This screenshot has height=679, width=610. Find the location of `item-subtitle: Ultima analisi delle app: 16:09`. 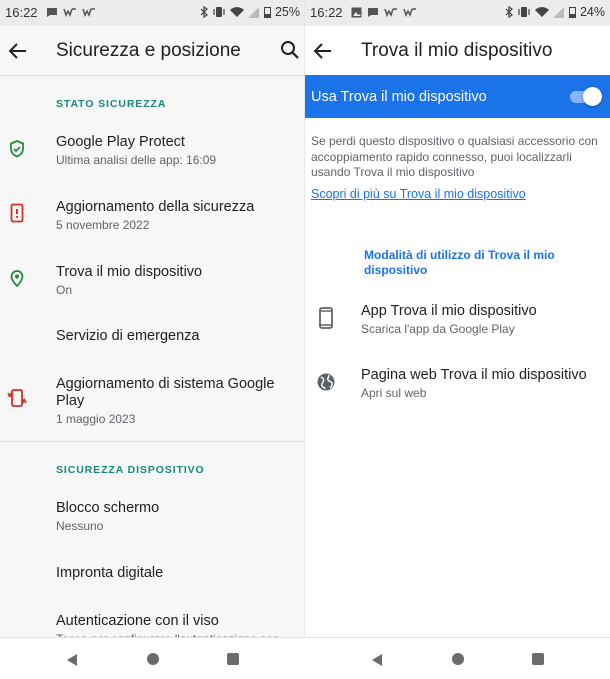

item-subtitle: Ultima analisi delle app: 16:09 is located at coordinates (136, 160).